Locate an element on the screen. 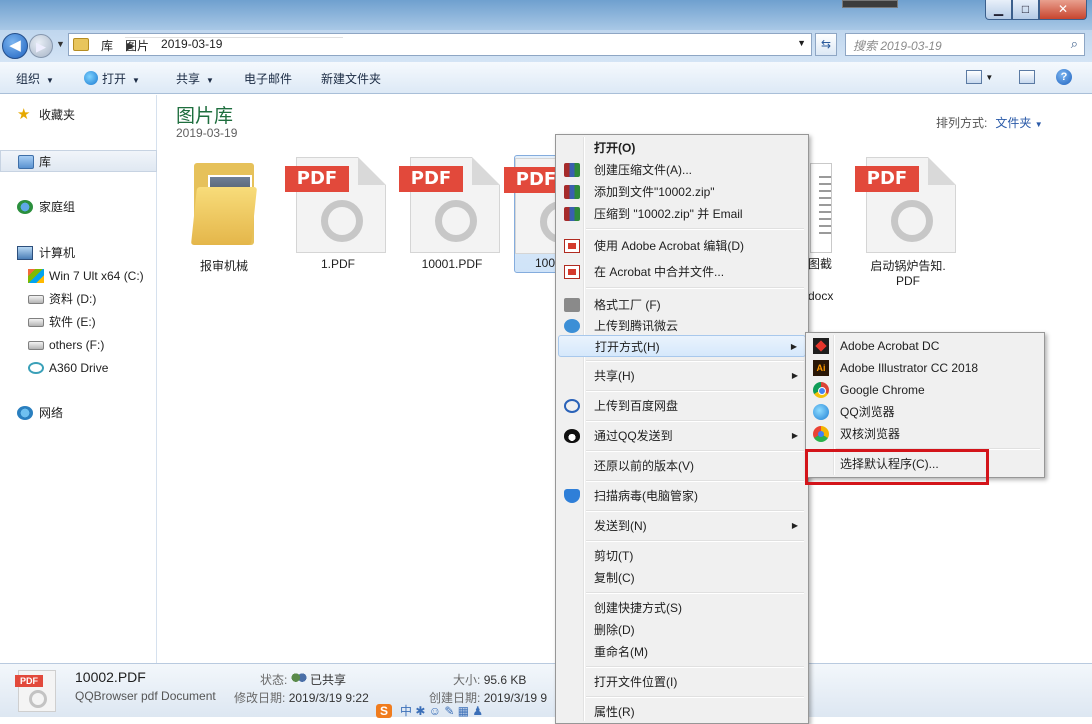 The width and height of the screenshot is (1092, 724). sidebar-item-drive-e: 软件 (E:) is located at coordinates (78, 322).